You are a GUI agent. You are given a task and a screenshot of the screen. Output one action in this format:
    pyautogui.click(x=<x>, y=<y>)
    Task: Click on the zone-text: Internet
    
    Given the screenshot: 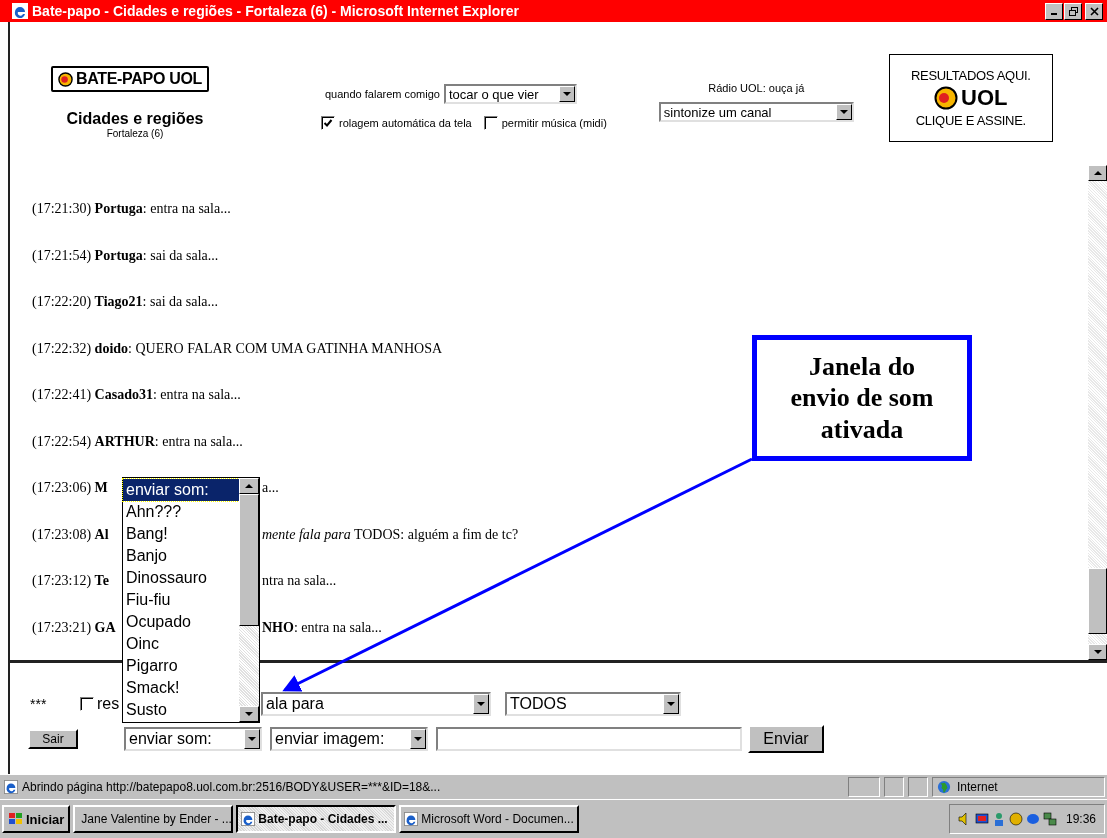 What is the action you would take?
    pyautogui.click(x=977, y=787)
    